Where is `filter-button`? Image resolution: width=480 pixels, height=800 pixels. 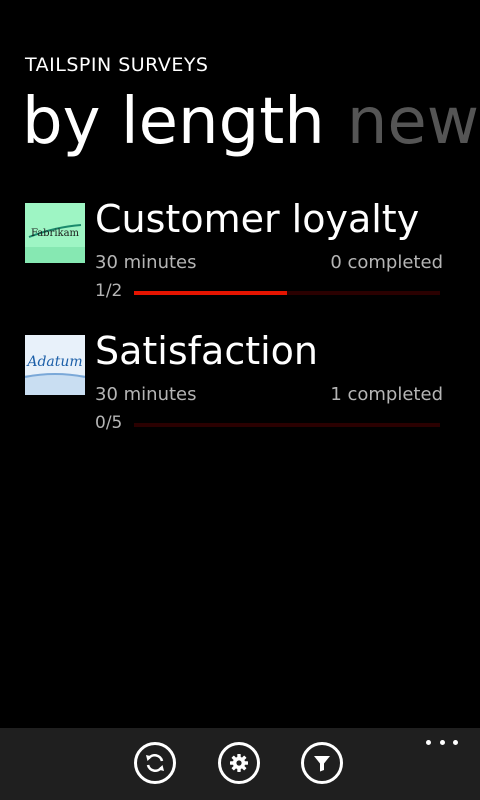
filter-button is located at coordinates (322, 763).